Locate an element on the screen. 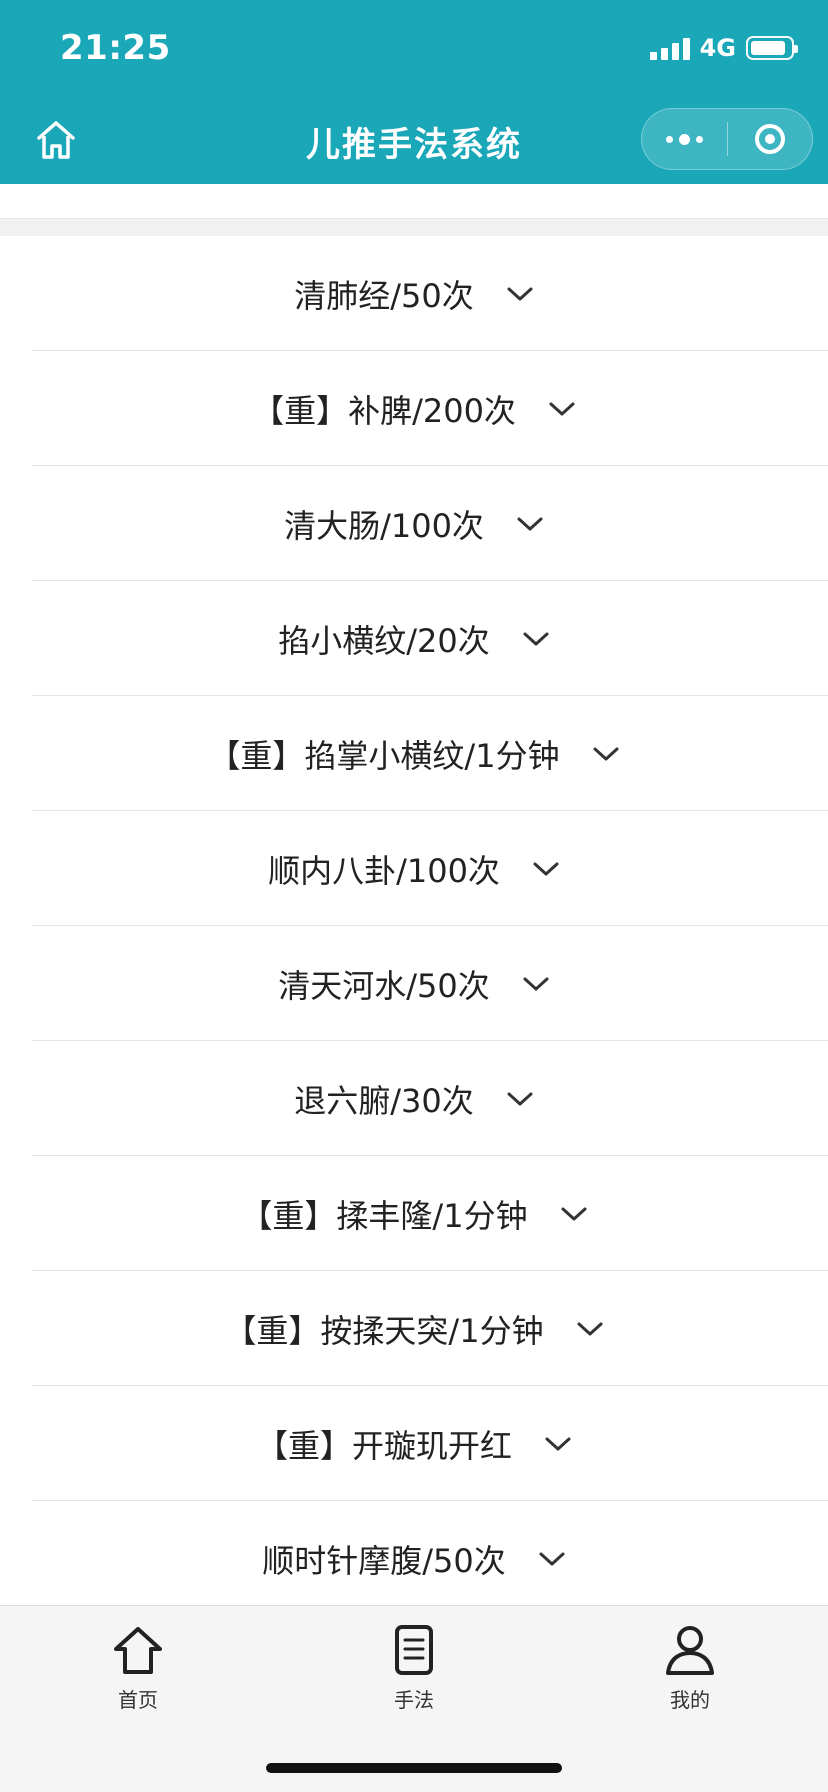 The height and width of the screenshot is (1792, 828). list-item: 掐小横纹/20次 is located at coordinates (414, 638).